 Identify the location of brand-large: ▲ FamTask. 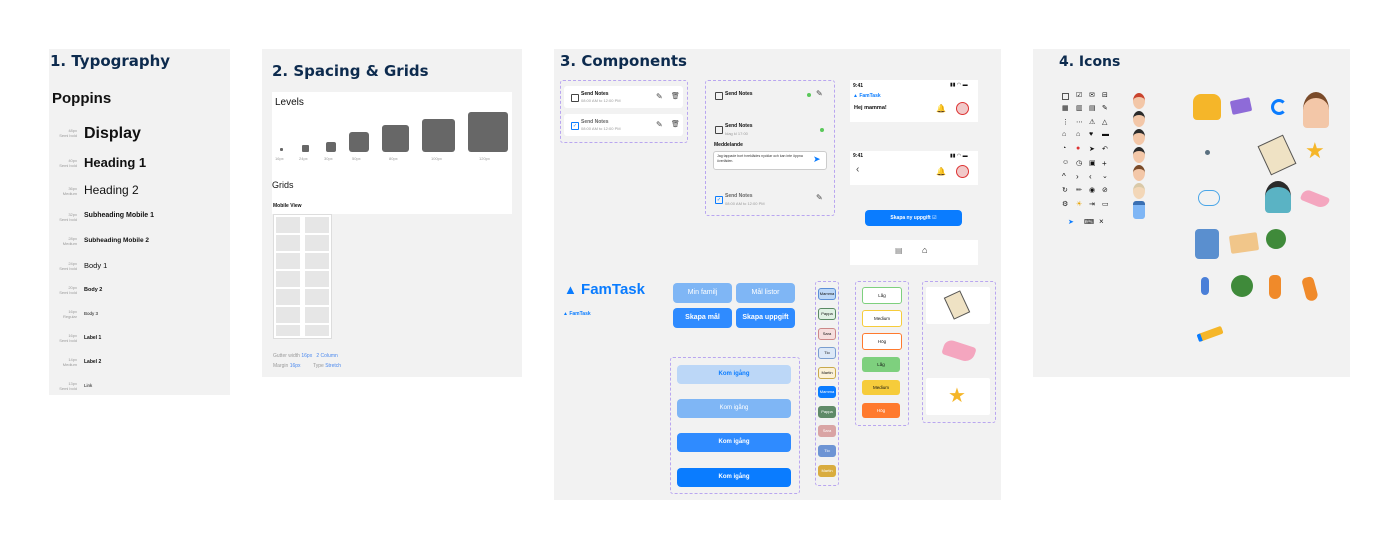
(604, 289).